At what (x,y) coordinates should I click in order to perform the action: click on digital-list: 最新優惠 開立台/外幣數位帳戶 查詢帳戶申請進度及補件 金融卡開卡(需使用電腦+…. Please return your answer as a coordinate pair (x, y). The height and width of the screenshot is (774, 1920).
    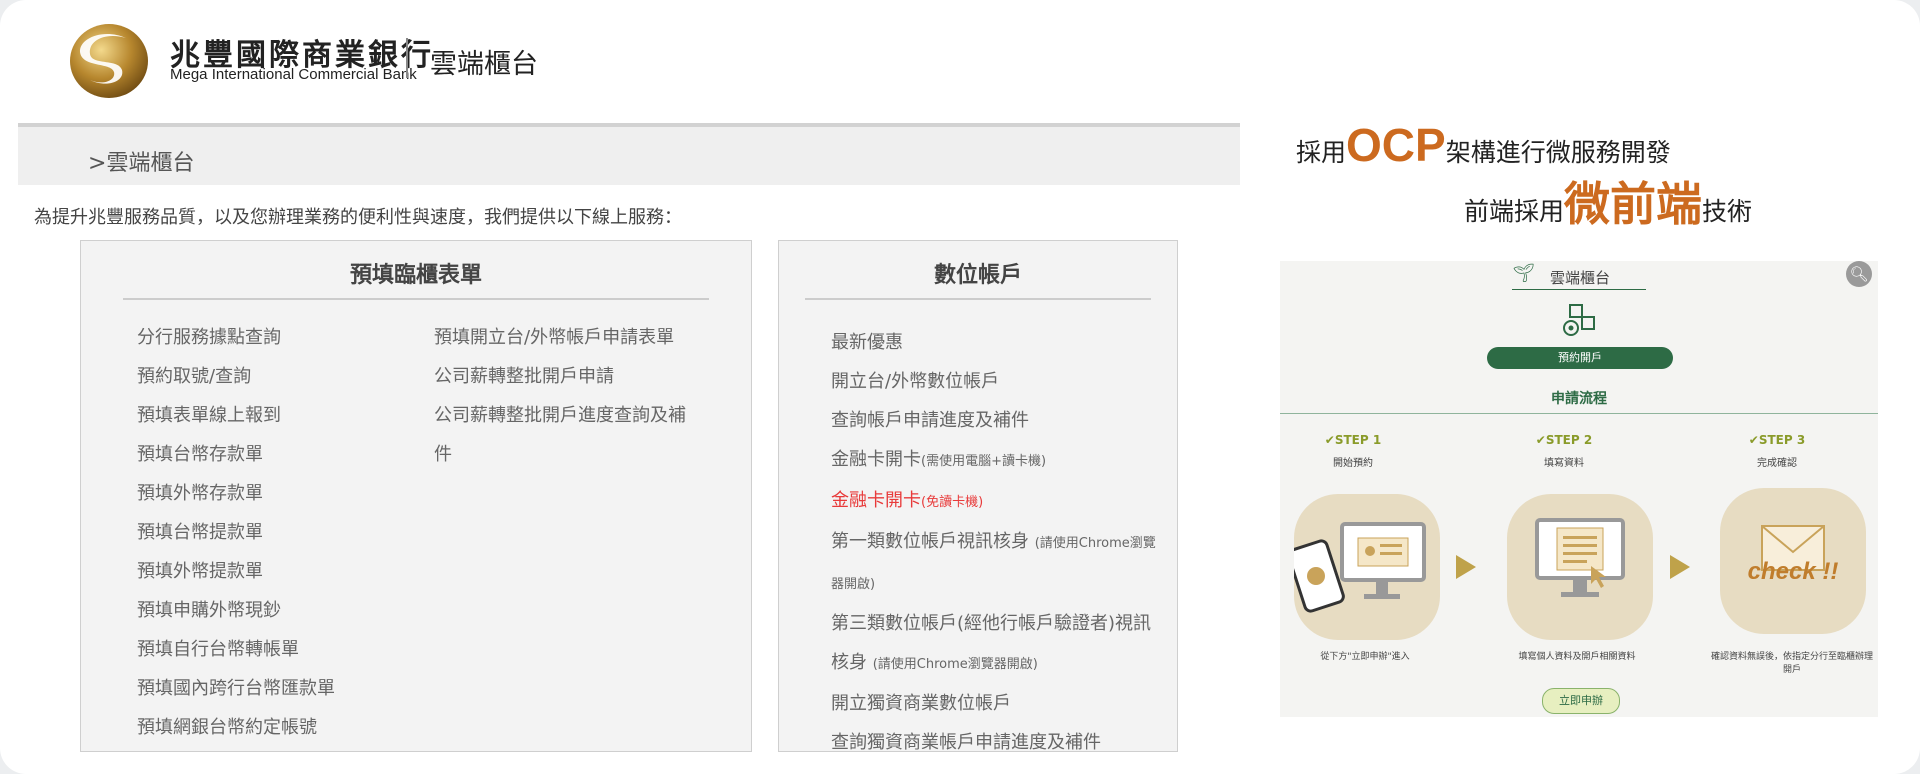
    Looking at the image, I should click on (996, 537).